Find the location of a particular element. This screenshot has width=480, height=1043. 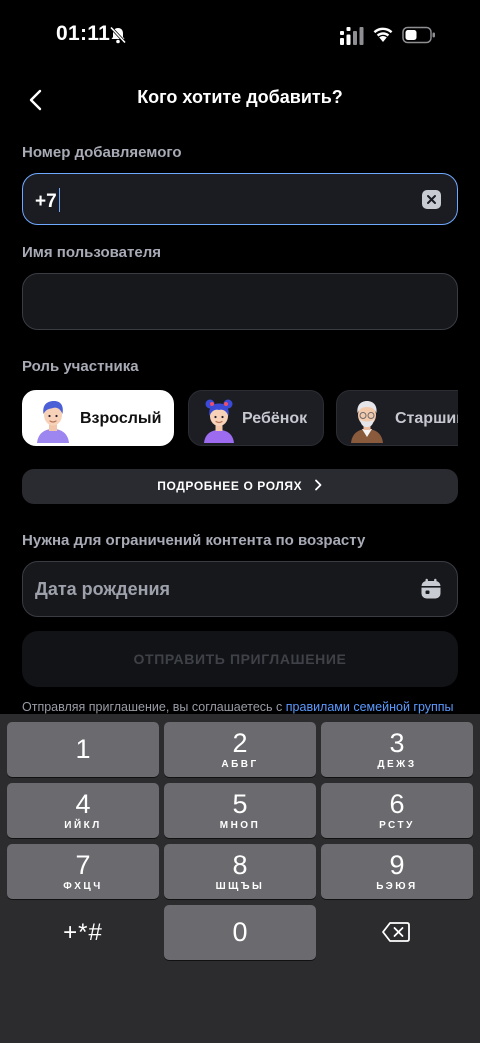

key-digit: 1 is located at coordinates (83, 749).